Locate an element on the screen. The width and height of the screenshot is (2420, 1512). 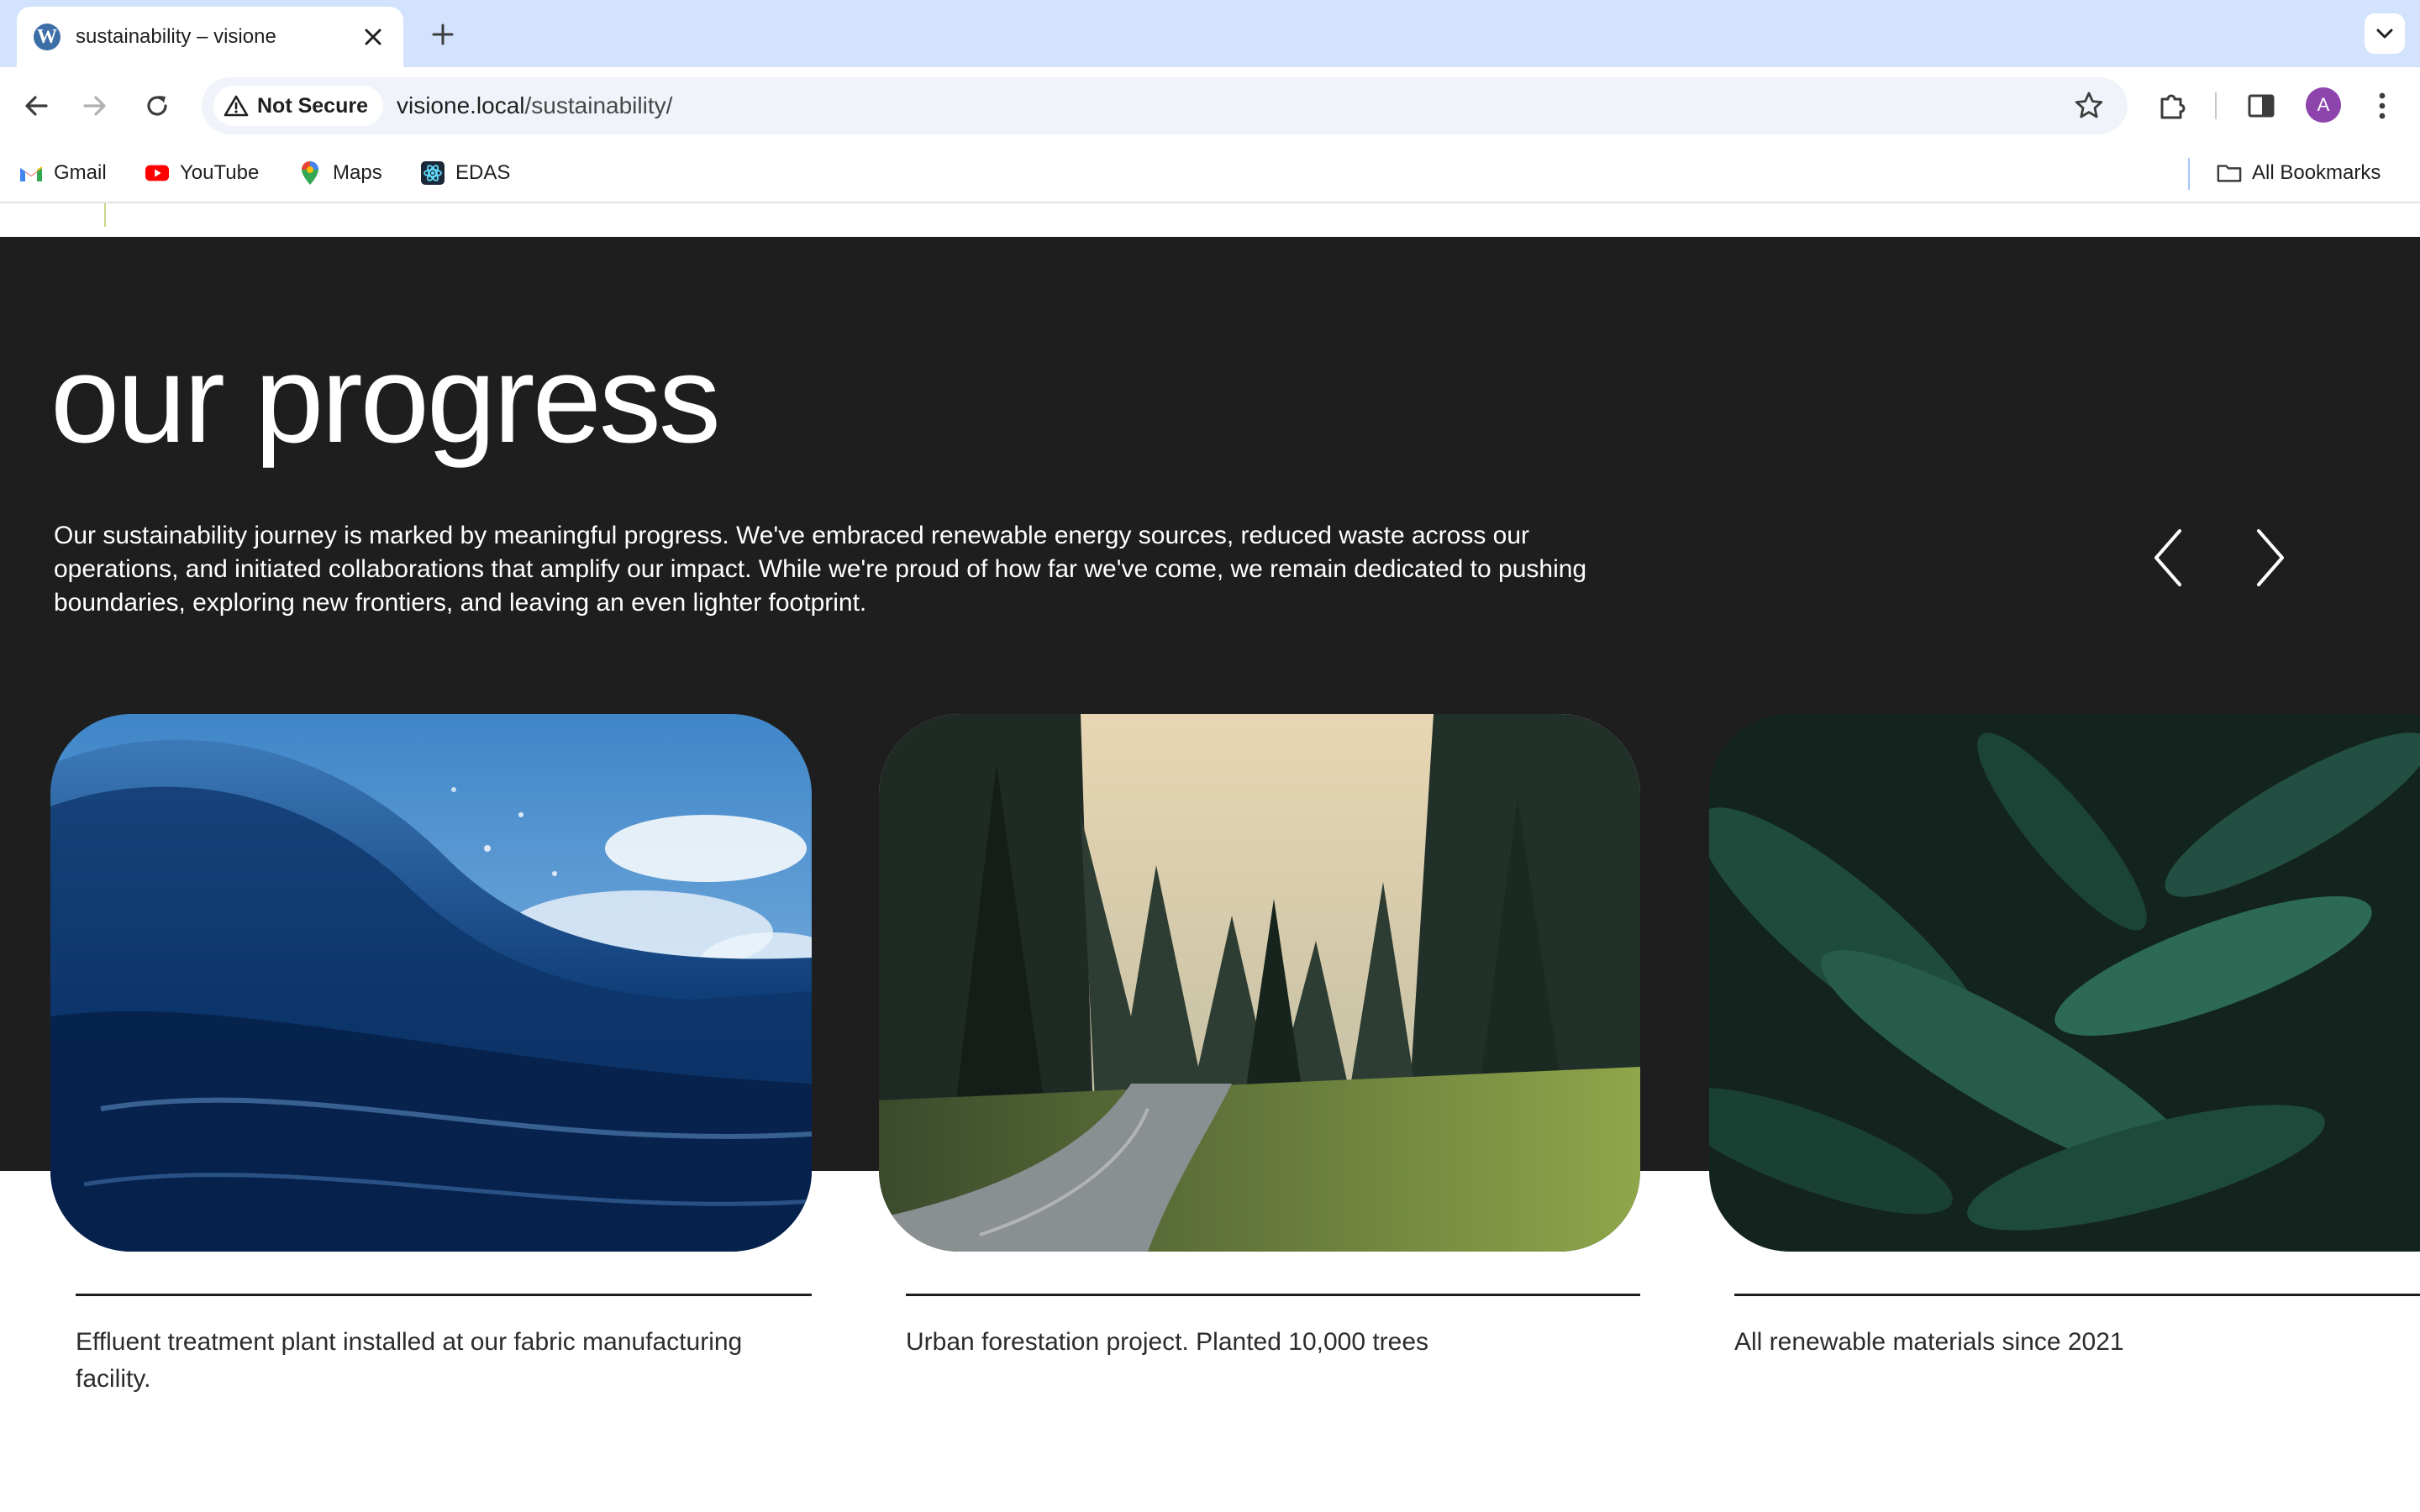
toolbar-divider is located at coordinates (2216, 105).